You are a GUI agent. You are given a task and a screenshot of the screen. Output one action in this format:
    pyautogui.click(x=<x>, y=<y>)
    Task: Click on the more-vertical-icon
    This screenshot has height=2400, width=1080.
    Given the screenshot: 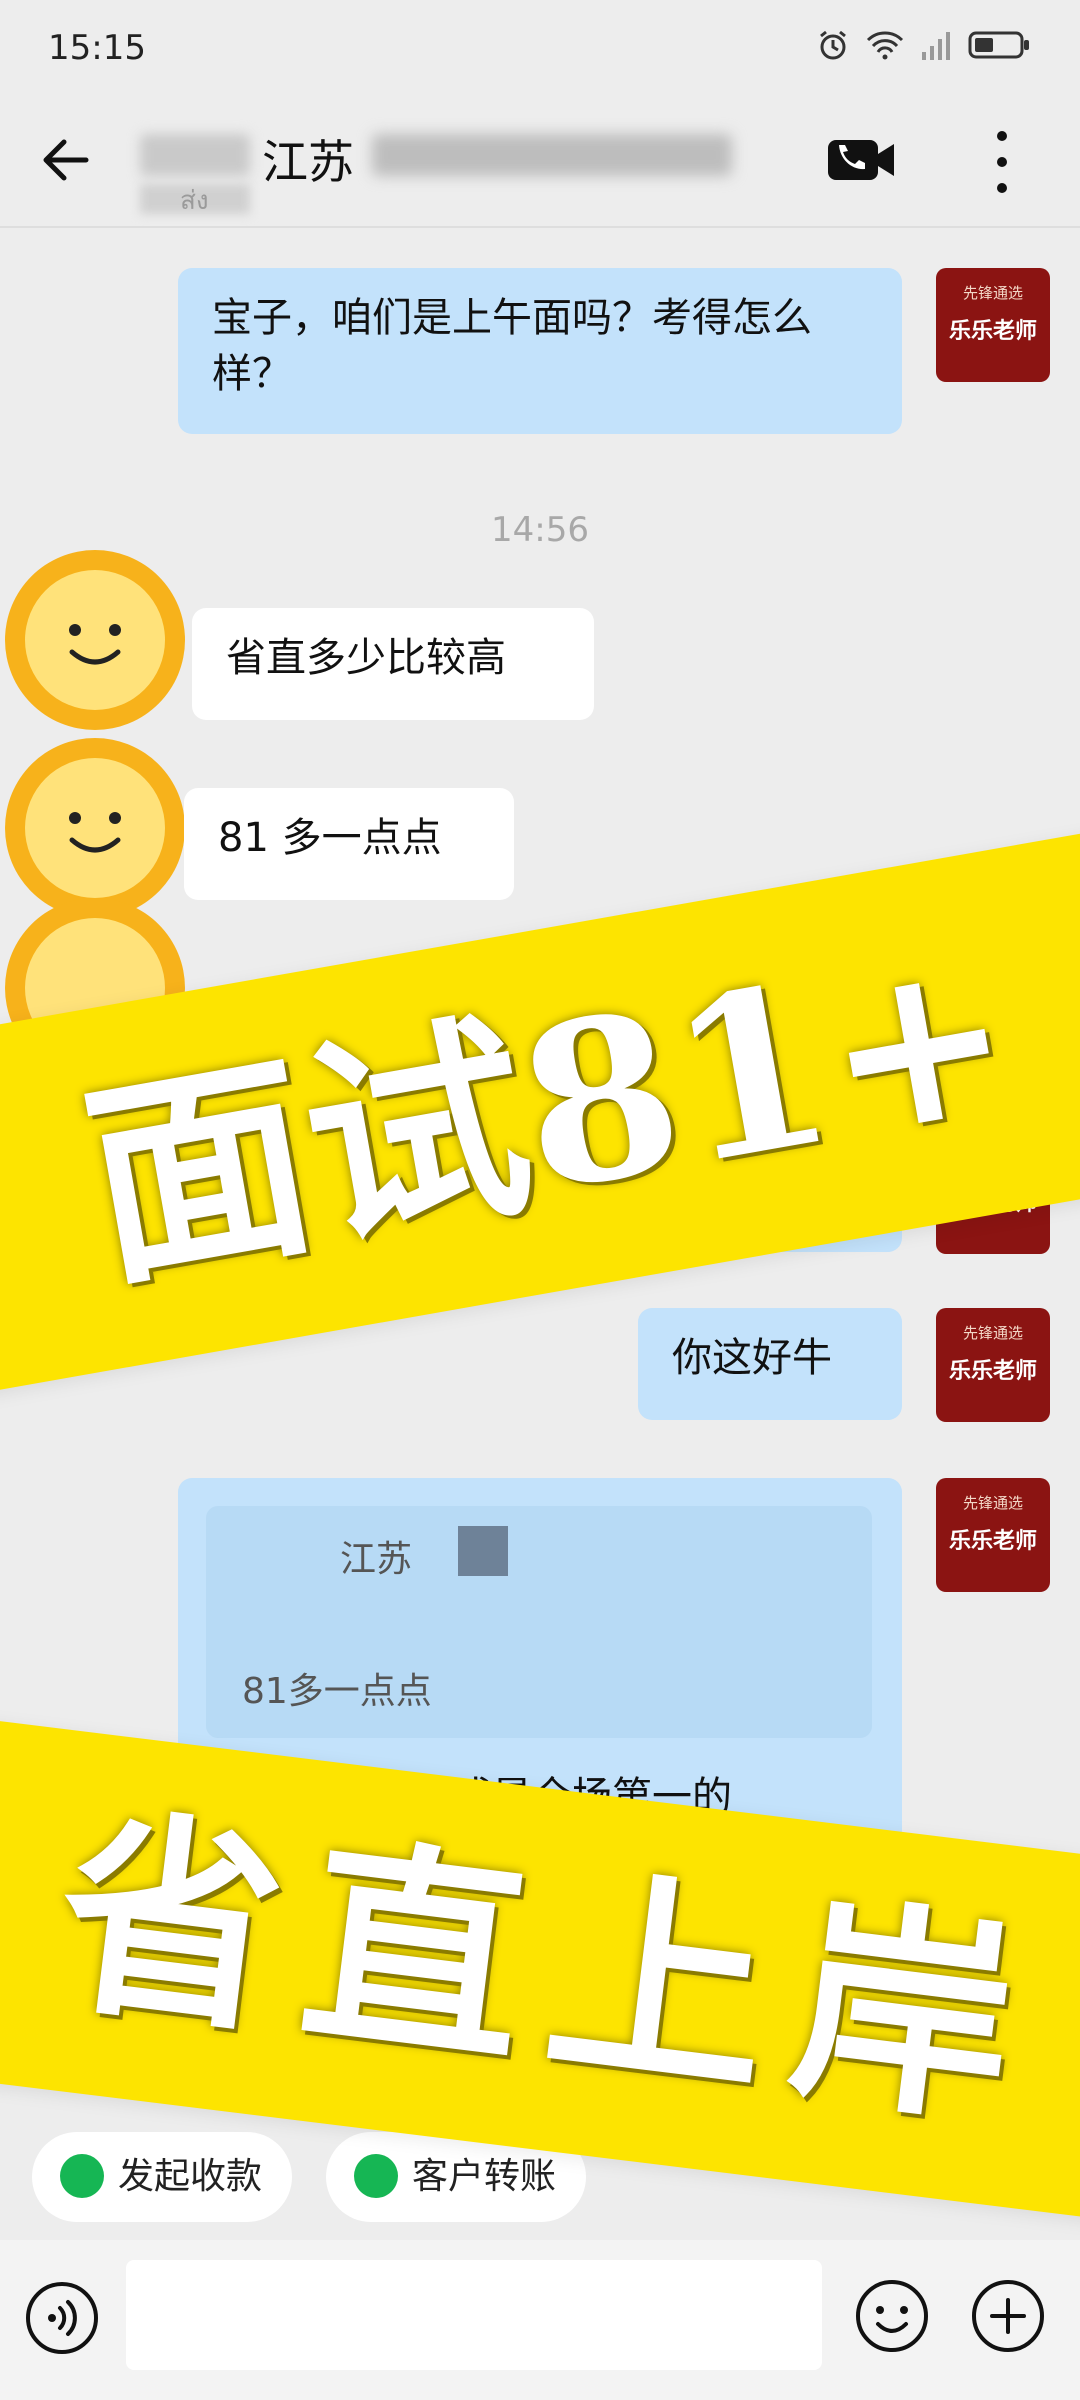 What is the action you would take?
    pyautogui.click(x=1002, y=162)
    